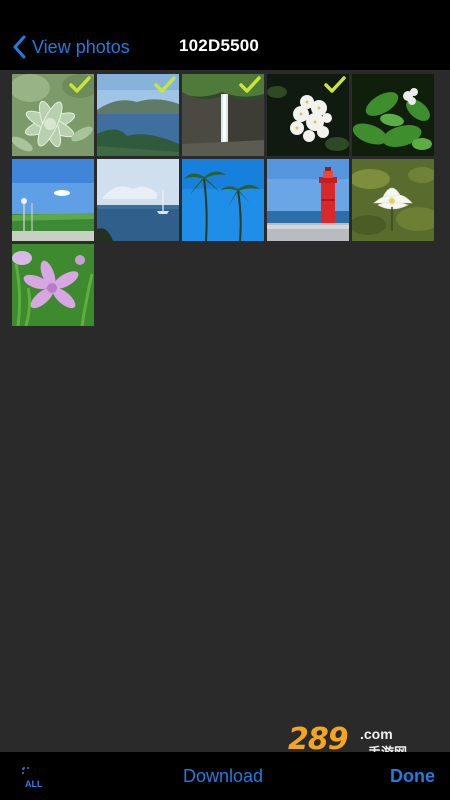  I want to click on download-button: Download, so click(223, 776).